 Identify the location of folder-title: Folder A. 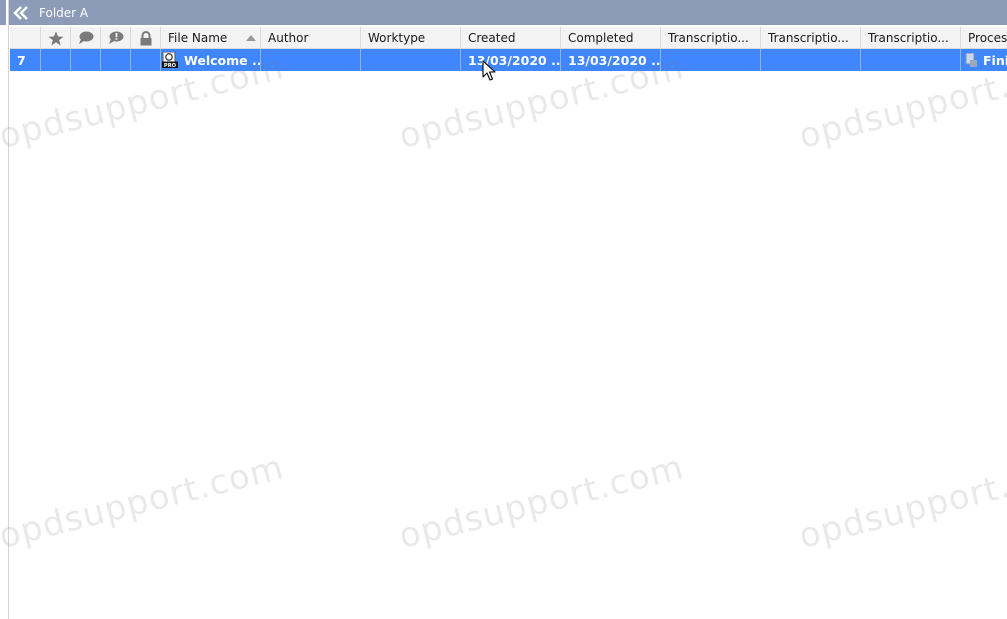
(64, 12).